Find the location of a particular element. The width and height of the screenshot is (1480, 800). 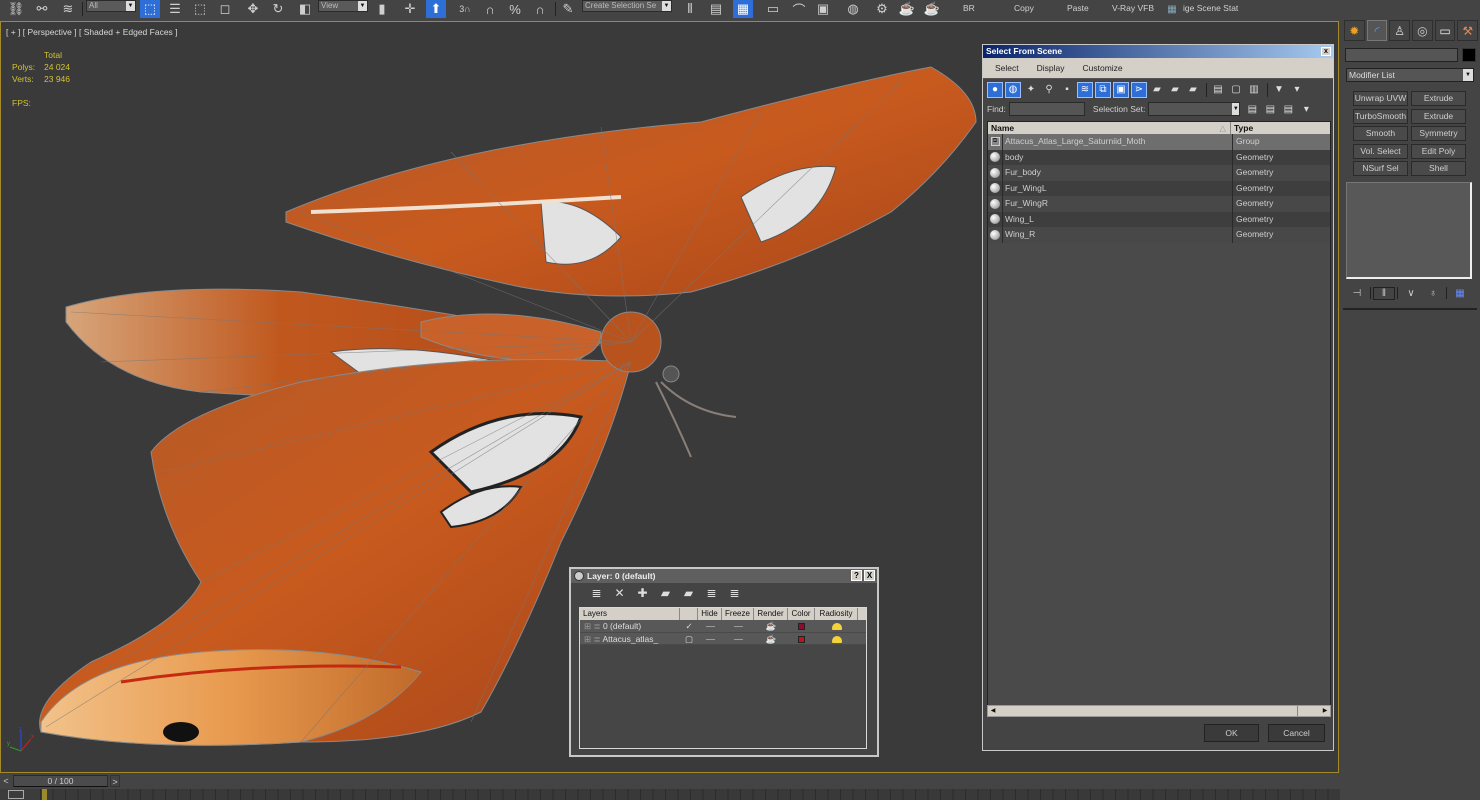

reference-coordinate-dropdown: View ▼ is located at coordinates (343, 6).